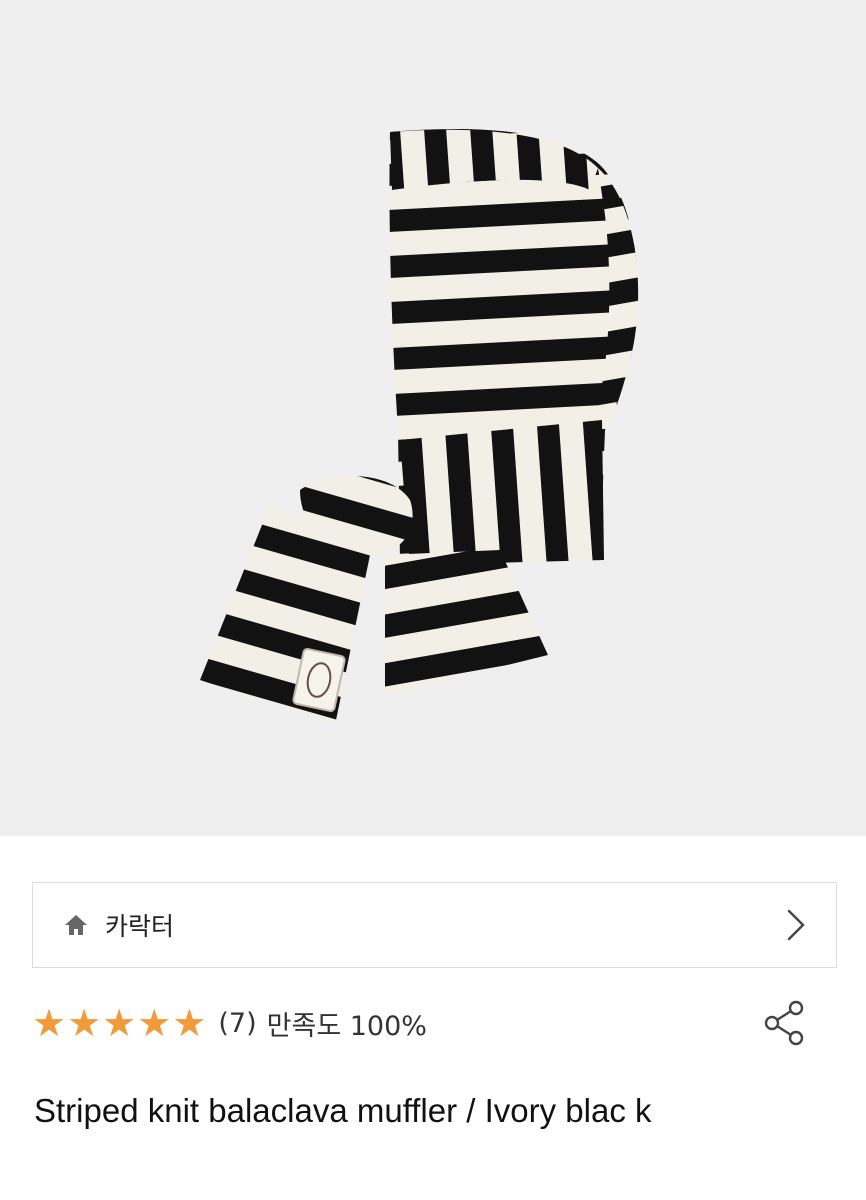 Image resolution: width=866 pixels, height=1200 pixels. Describe the element at coordinates (76, 925) in the screenshot. I see `home-icon` at that location.